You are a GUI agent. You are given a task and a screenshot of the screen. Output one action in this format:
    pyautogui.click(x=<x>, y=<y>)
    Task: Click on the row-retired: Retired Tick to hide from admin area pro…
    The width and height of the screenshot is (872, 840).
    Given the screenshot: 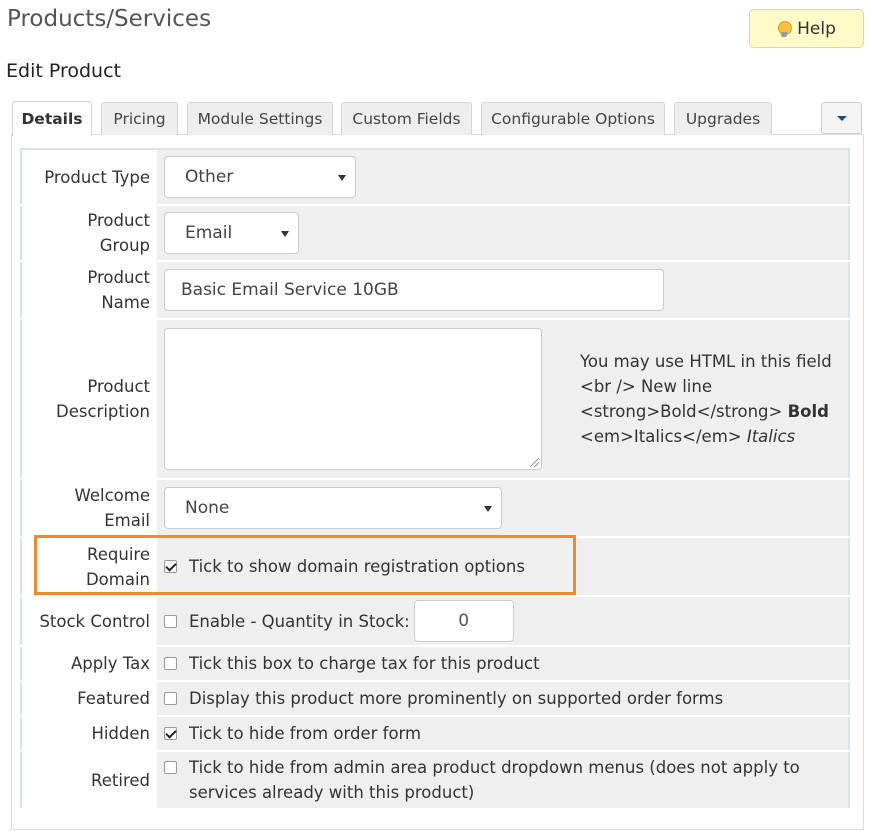 What is the action you would take?
    pyautogui.click(x=435, y=780)
    